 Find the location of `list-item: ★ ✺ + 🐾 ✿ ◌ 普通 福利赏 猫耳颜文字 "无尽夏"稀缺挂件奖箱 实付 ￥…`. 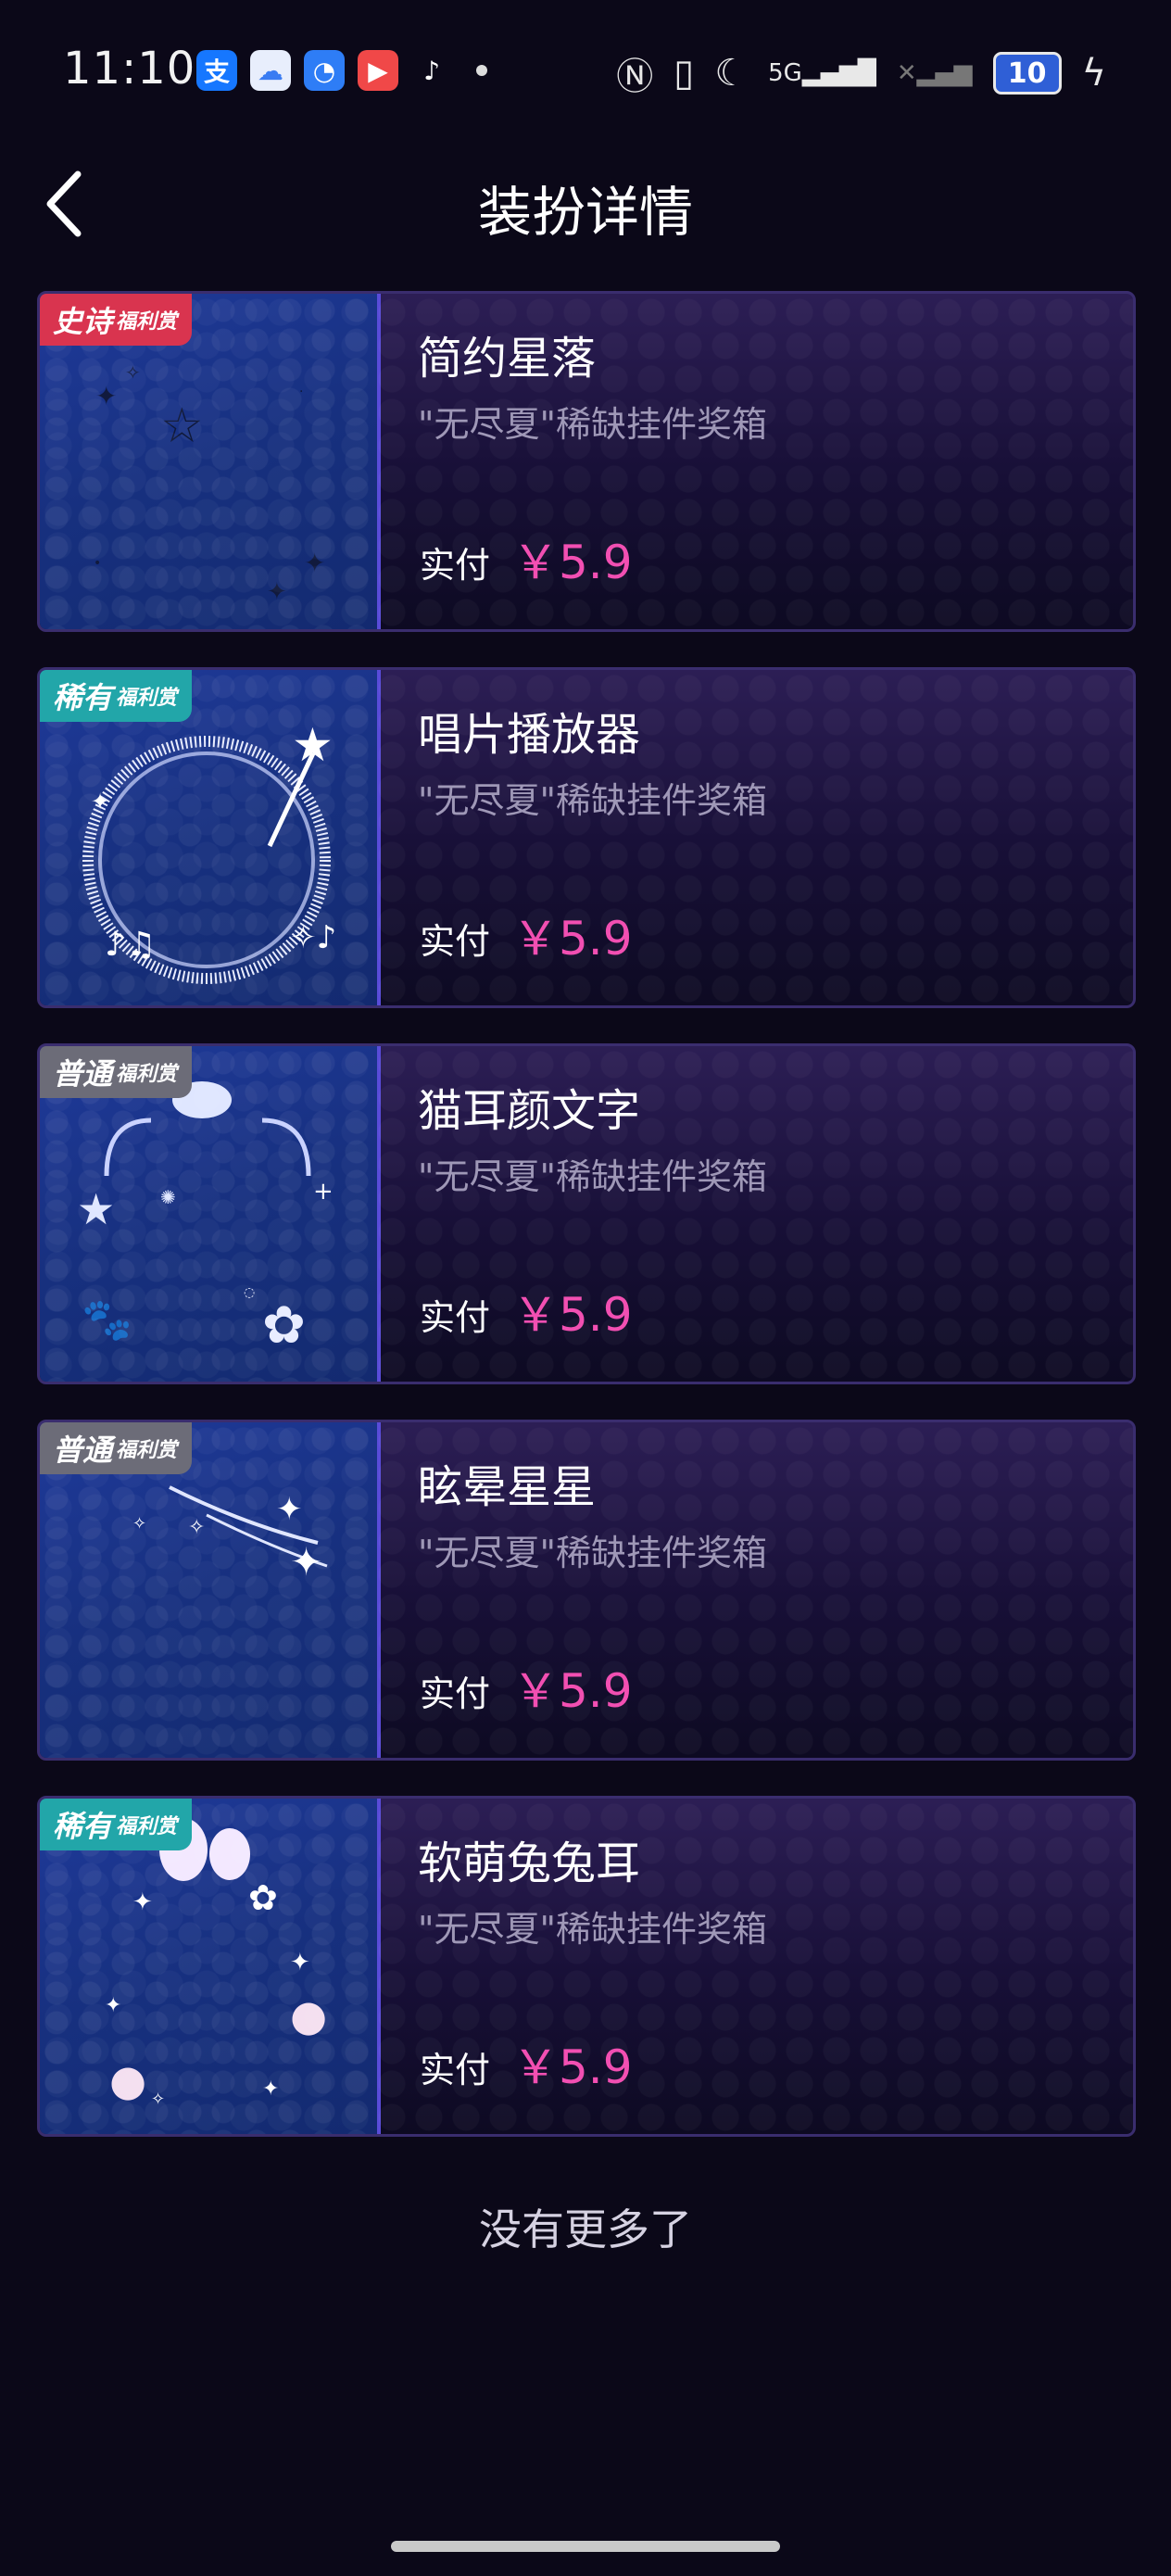

list-item: ★ ✺ + 🐾 ✿ ◌ 普通 福利赏 猫耳颜文字 "无尽夏"稀缺挂件奖箱 实付 ￥… is located at coordinates (587, 1214).